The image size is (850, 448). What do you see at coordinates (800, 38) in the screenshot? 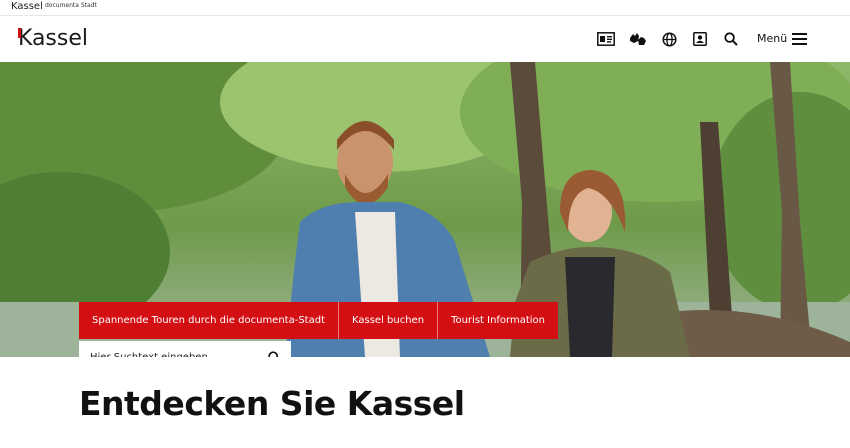
I see `hamburger-menu-icon` at bounding box center [800, 38].